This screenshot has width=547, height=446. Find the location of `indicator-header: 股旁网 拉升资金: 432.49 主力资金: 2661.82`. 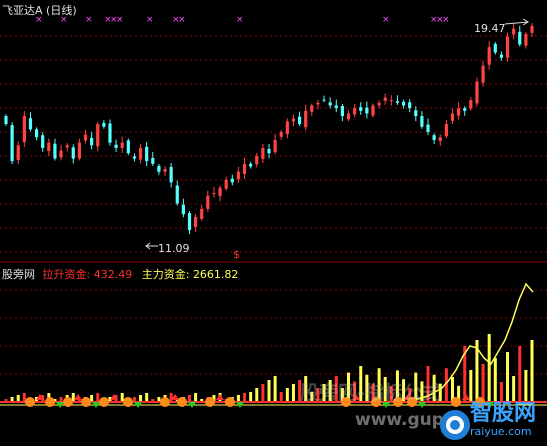

indicator-header: 股旁网 拉升资金: 432.49 主力资金: 2661.82 is located at coordinates (120, 274).